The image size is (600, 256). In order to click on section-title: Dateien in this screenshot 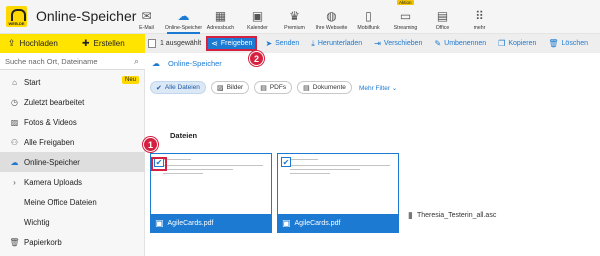, I will do `click(184, 135)`.